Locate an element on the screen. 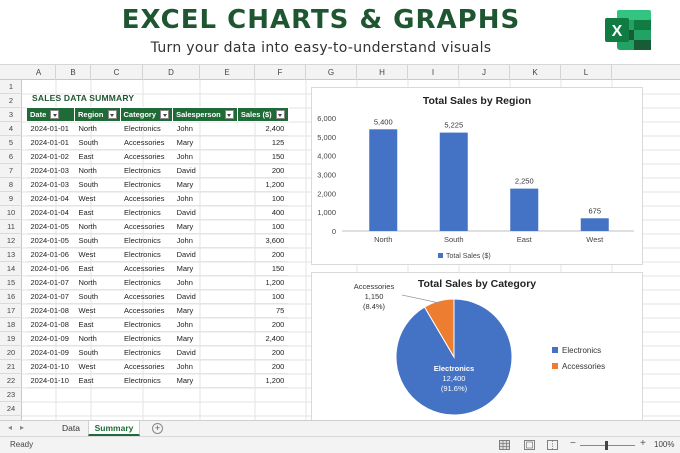 The width and height of the screenshot is (680, 453). table-cell: 2024-01-04 is located at coordinates (50, 212).